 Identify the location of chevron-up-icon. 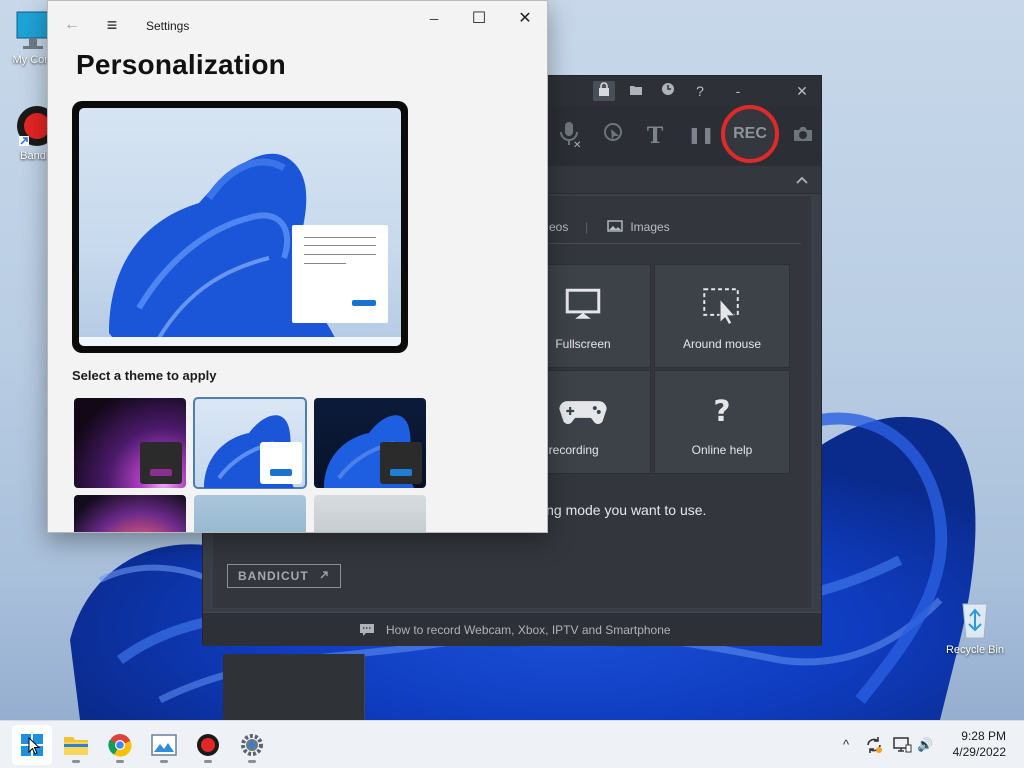
(802, 180).